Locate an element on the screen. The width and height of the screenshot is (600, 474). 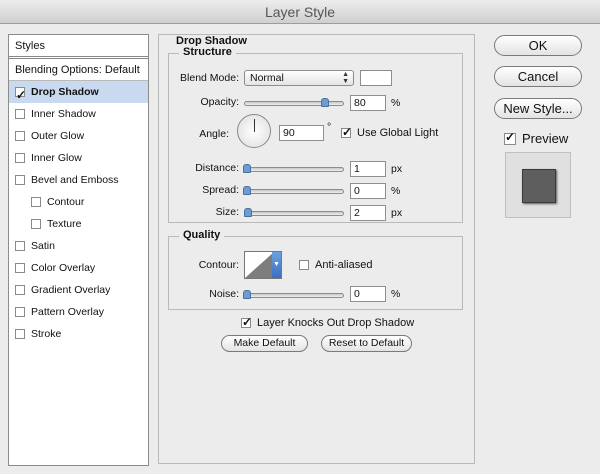
preview-thumbnail is located at coordinates (538, 185).